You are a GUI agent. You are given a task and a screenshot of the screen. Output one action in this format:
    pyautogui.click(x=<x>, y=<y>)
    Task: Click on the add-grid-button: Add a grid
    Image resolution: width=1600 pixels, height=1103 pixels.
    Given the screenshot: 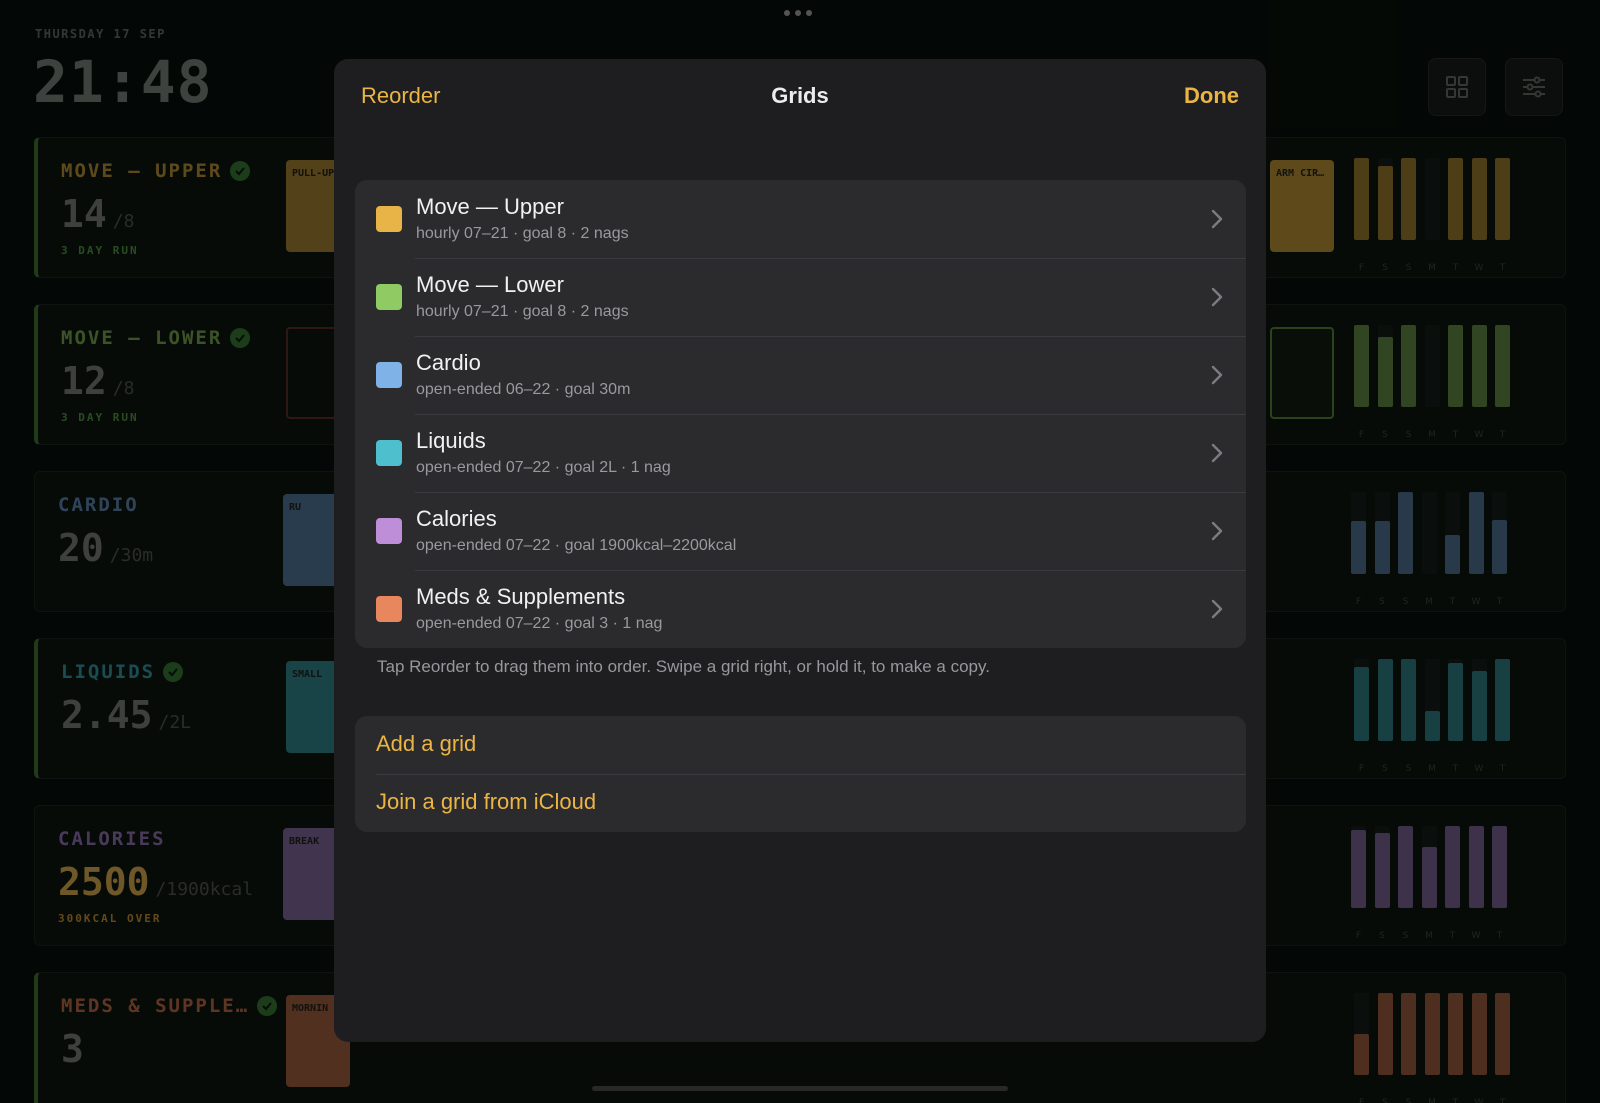 What is the action you would take?
    pyautogui.click(x=800, y=745)
    